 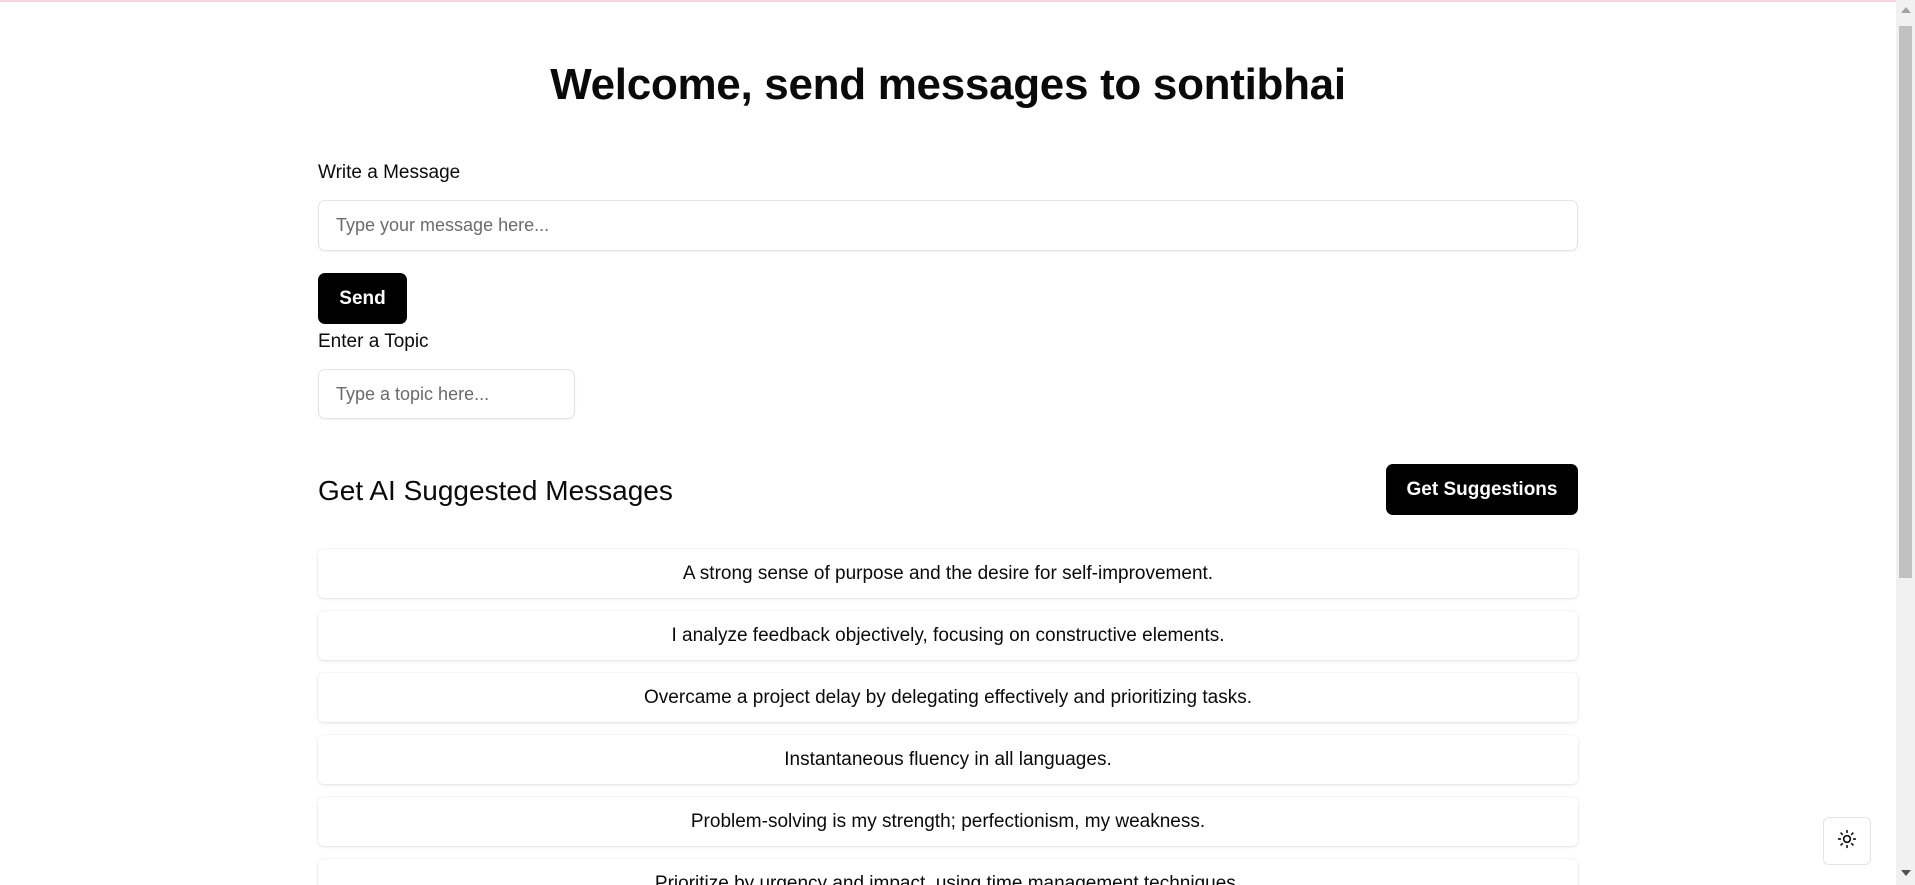 What do you see at coordinates (389, 172) in the screenshot?
I see `message-label: Write a Message` at bounding box center [389, 172].